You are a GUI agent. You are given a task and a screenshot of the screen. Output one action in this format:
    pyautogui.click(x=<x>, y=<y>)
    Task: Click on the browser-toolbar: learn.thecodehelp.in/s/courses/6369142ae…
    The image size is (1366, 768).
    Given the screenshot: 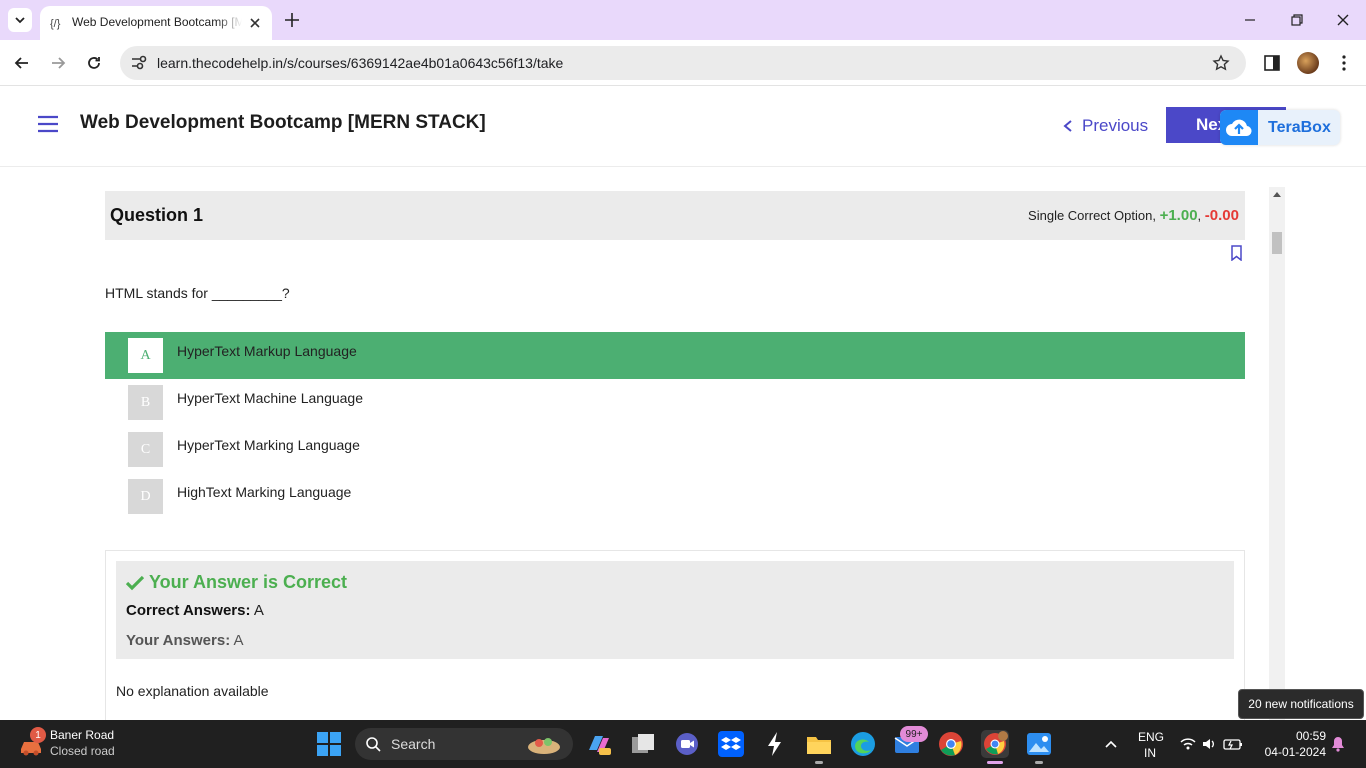 What is the action you would take?
    pyautogui.click(x=683, y=63)
    